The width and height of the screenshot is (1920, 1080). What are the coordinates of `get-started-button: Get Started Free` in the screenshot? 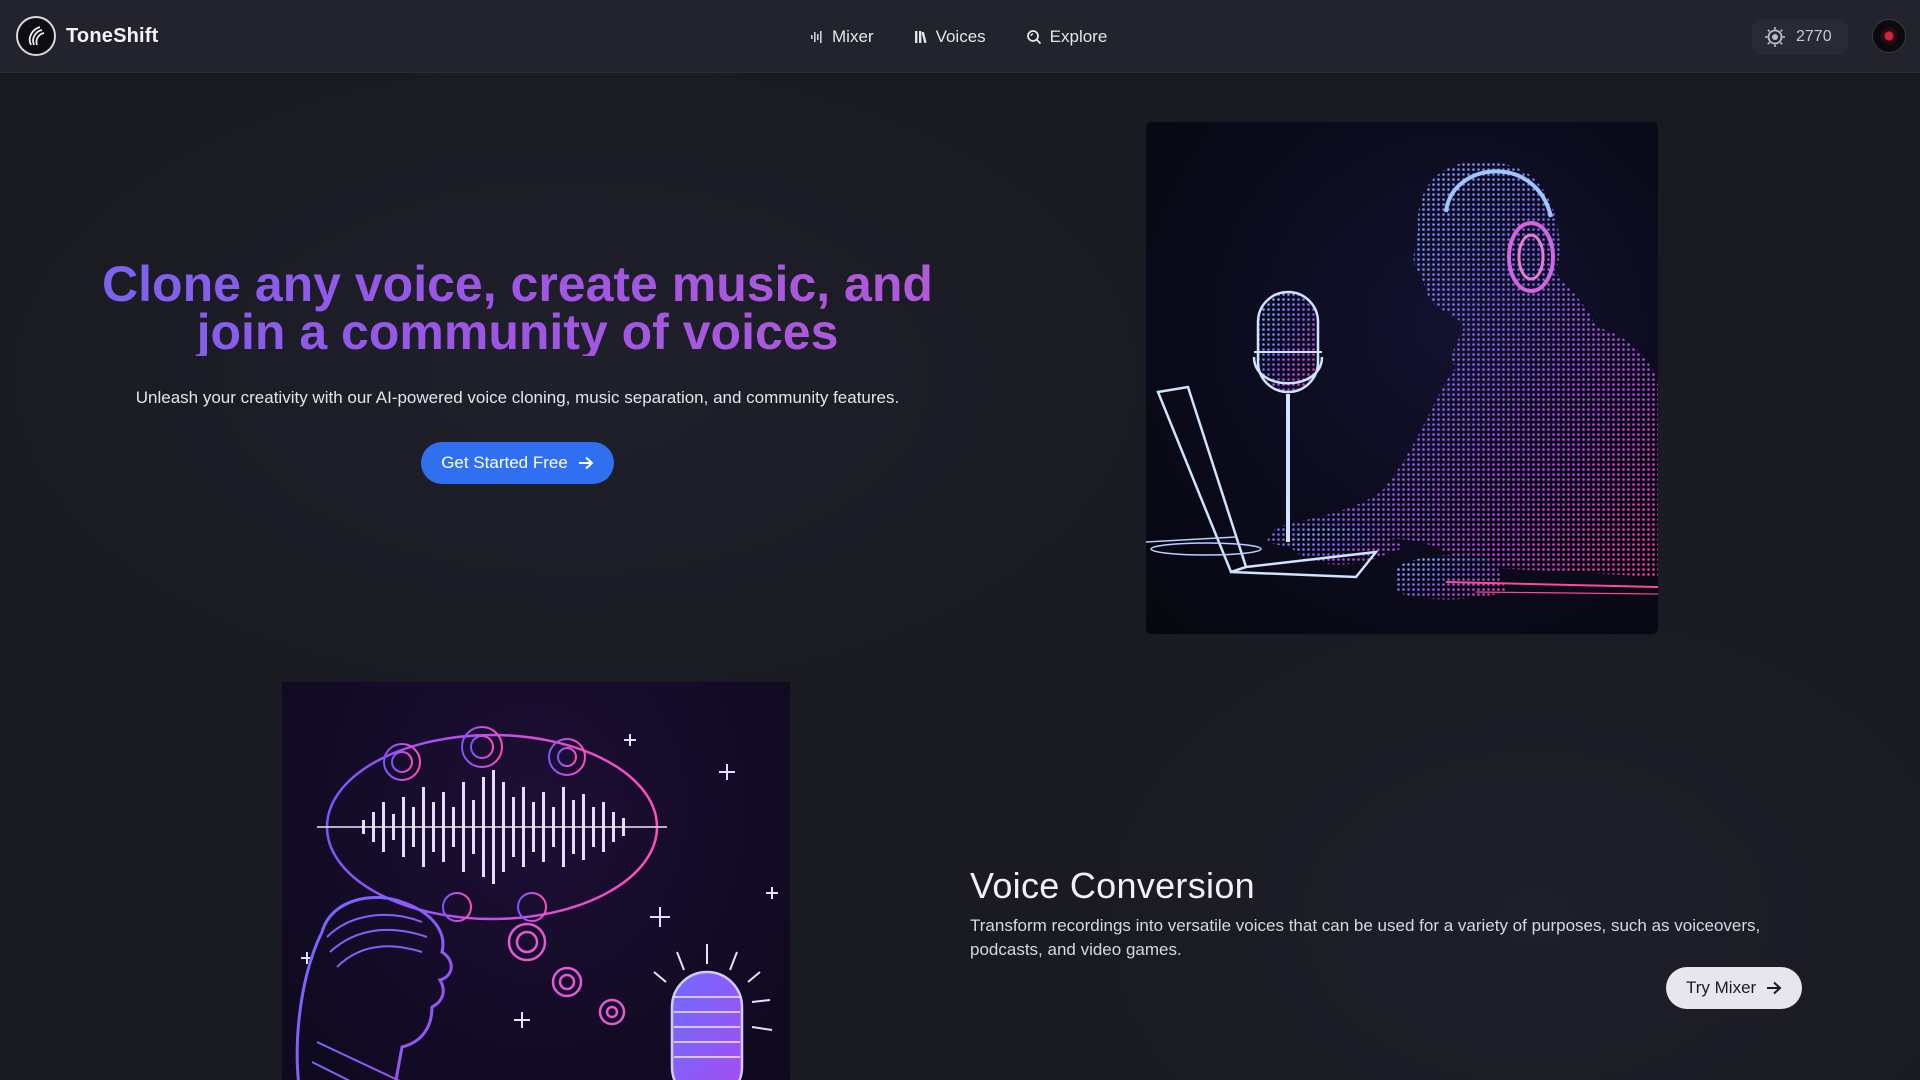 It's located at (517, 463).